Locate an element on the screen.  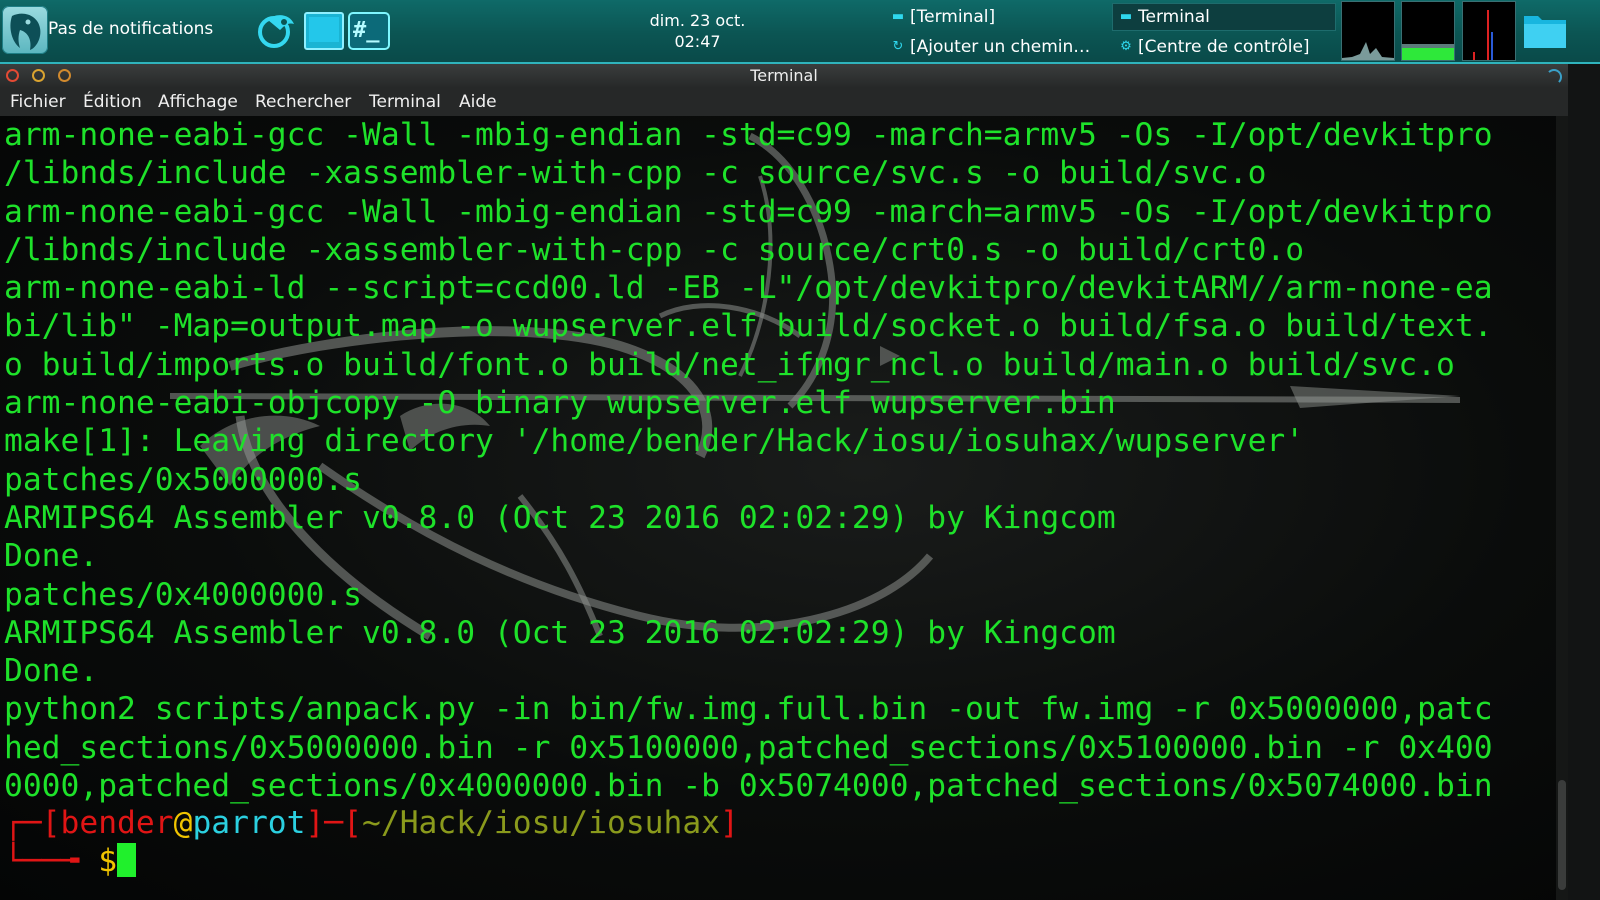
scrollbar-thumb is located at coordinates (1562, 835).